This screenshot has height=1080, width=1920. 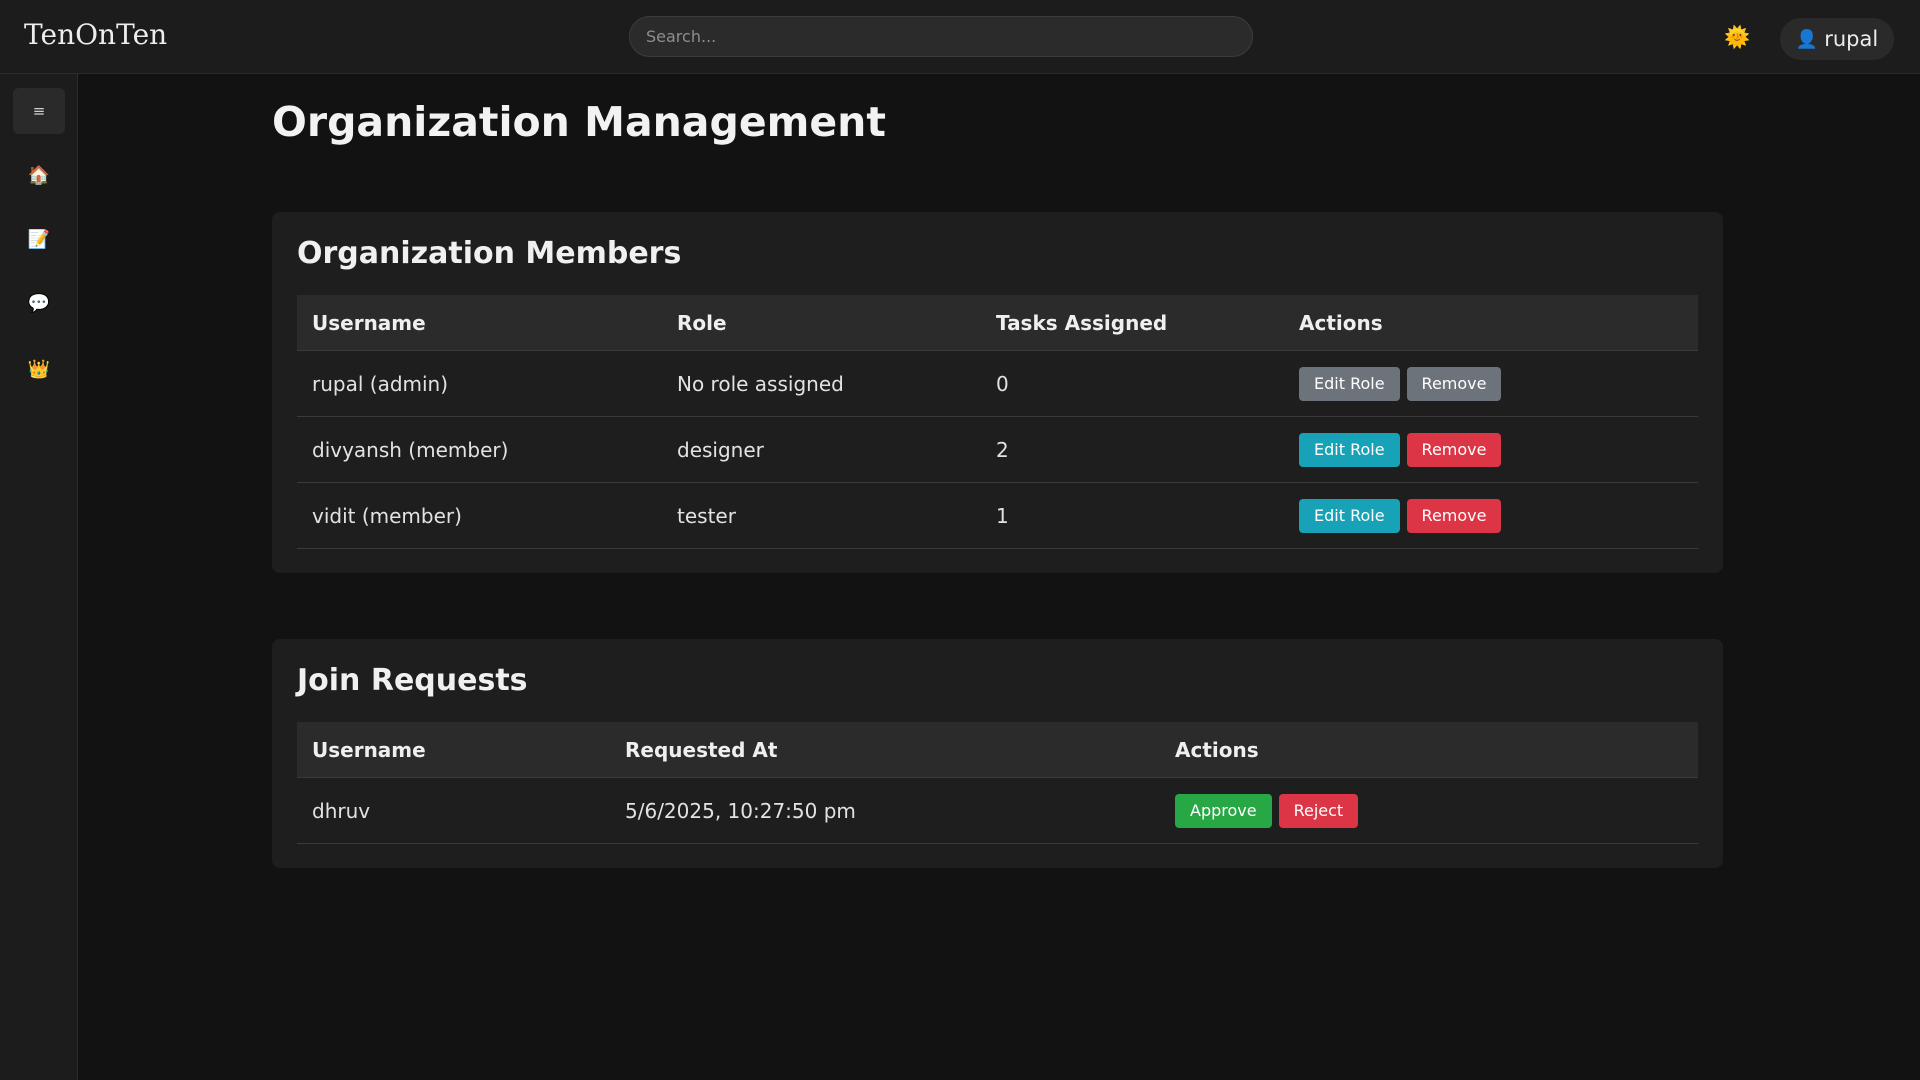 What do you see at coordinates (489, 253) in the screenshot?
I see `members-section-title: Organization Members` at bounding box center [489, 253].